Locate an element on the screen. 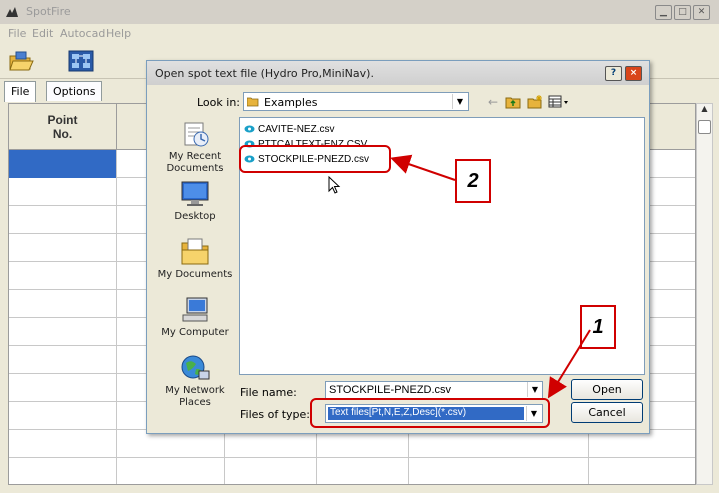 The height and width of the screenshot is (493, 719). scroll-thumb is located at coordinates (704, 127).